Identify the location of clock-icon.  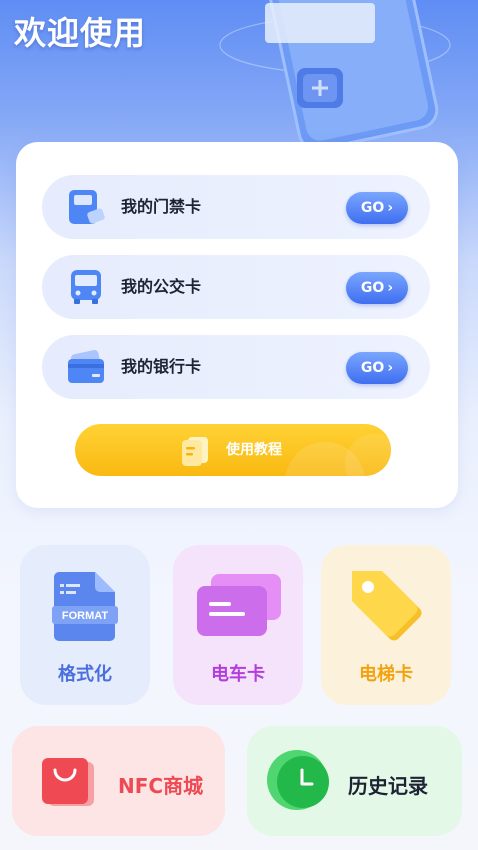
(298, 780).